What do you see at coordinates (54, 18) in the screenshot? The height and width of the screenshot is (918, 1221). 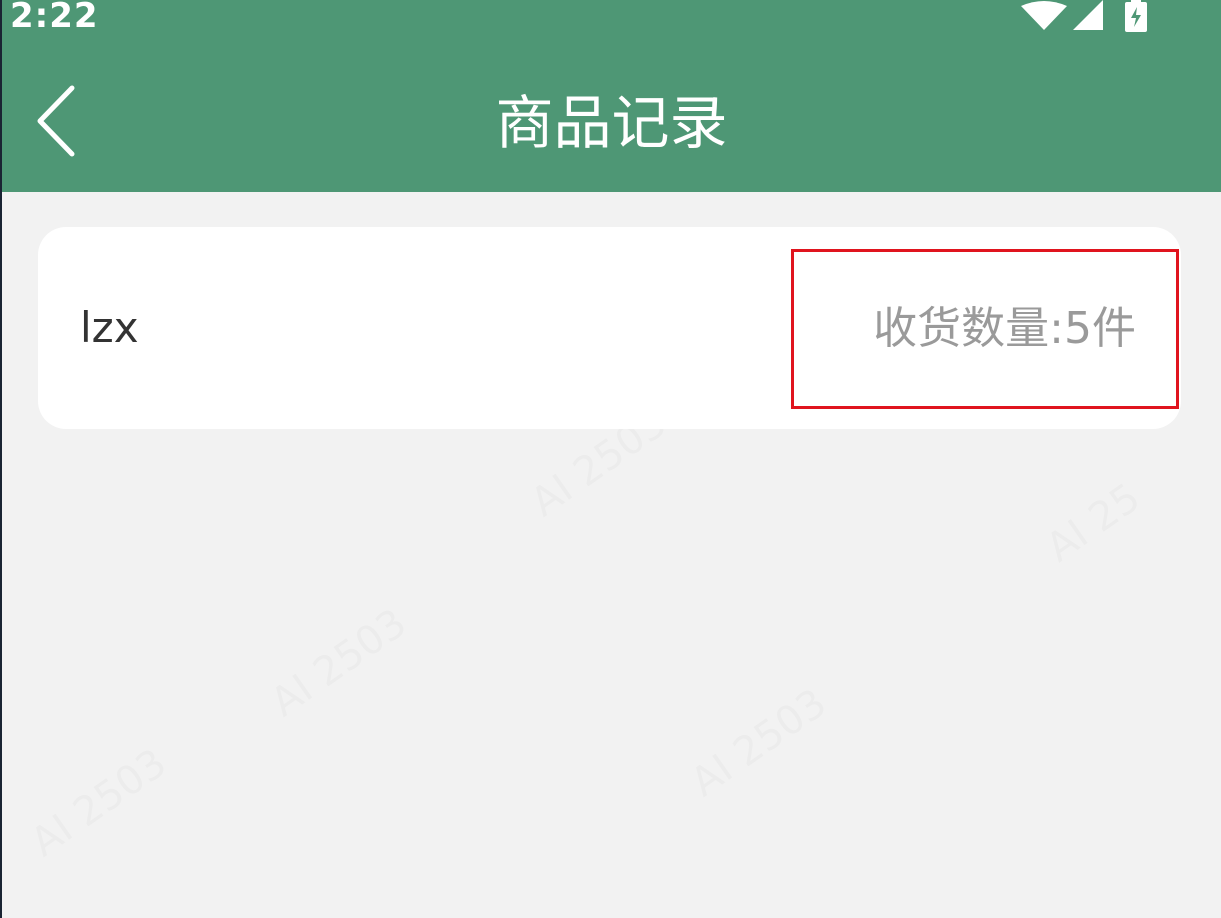 I see `status-time: 2:22` at bounding box center [54, 18].